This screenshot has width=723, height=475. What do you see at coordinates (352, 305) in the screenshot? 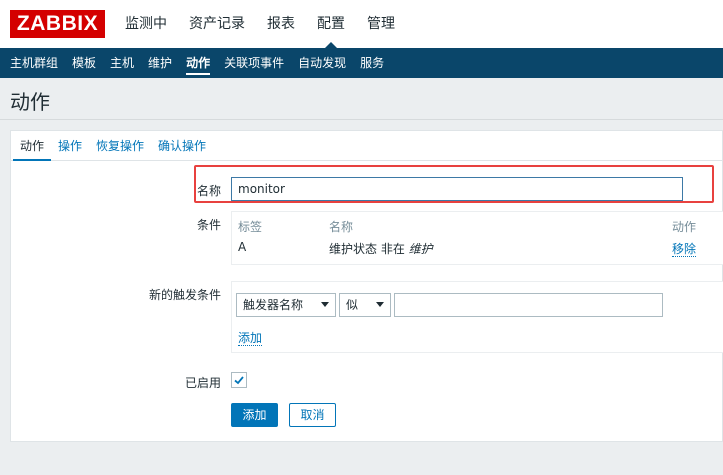
I see `condition-operator-select-value: 似` at bounding box center [352, 305].